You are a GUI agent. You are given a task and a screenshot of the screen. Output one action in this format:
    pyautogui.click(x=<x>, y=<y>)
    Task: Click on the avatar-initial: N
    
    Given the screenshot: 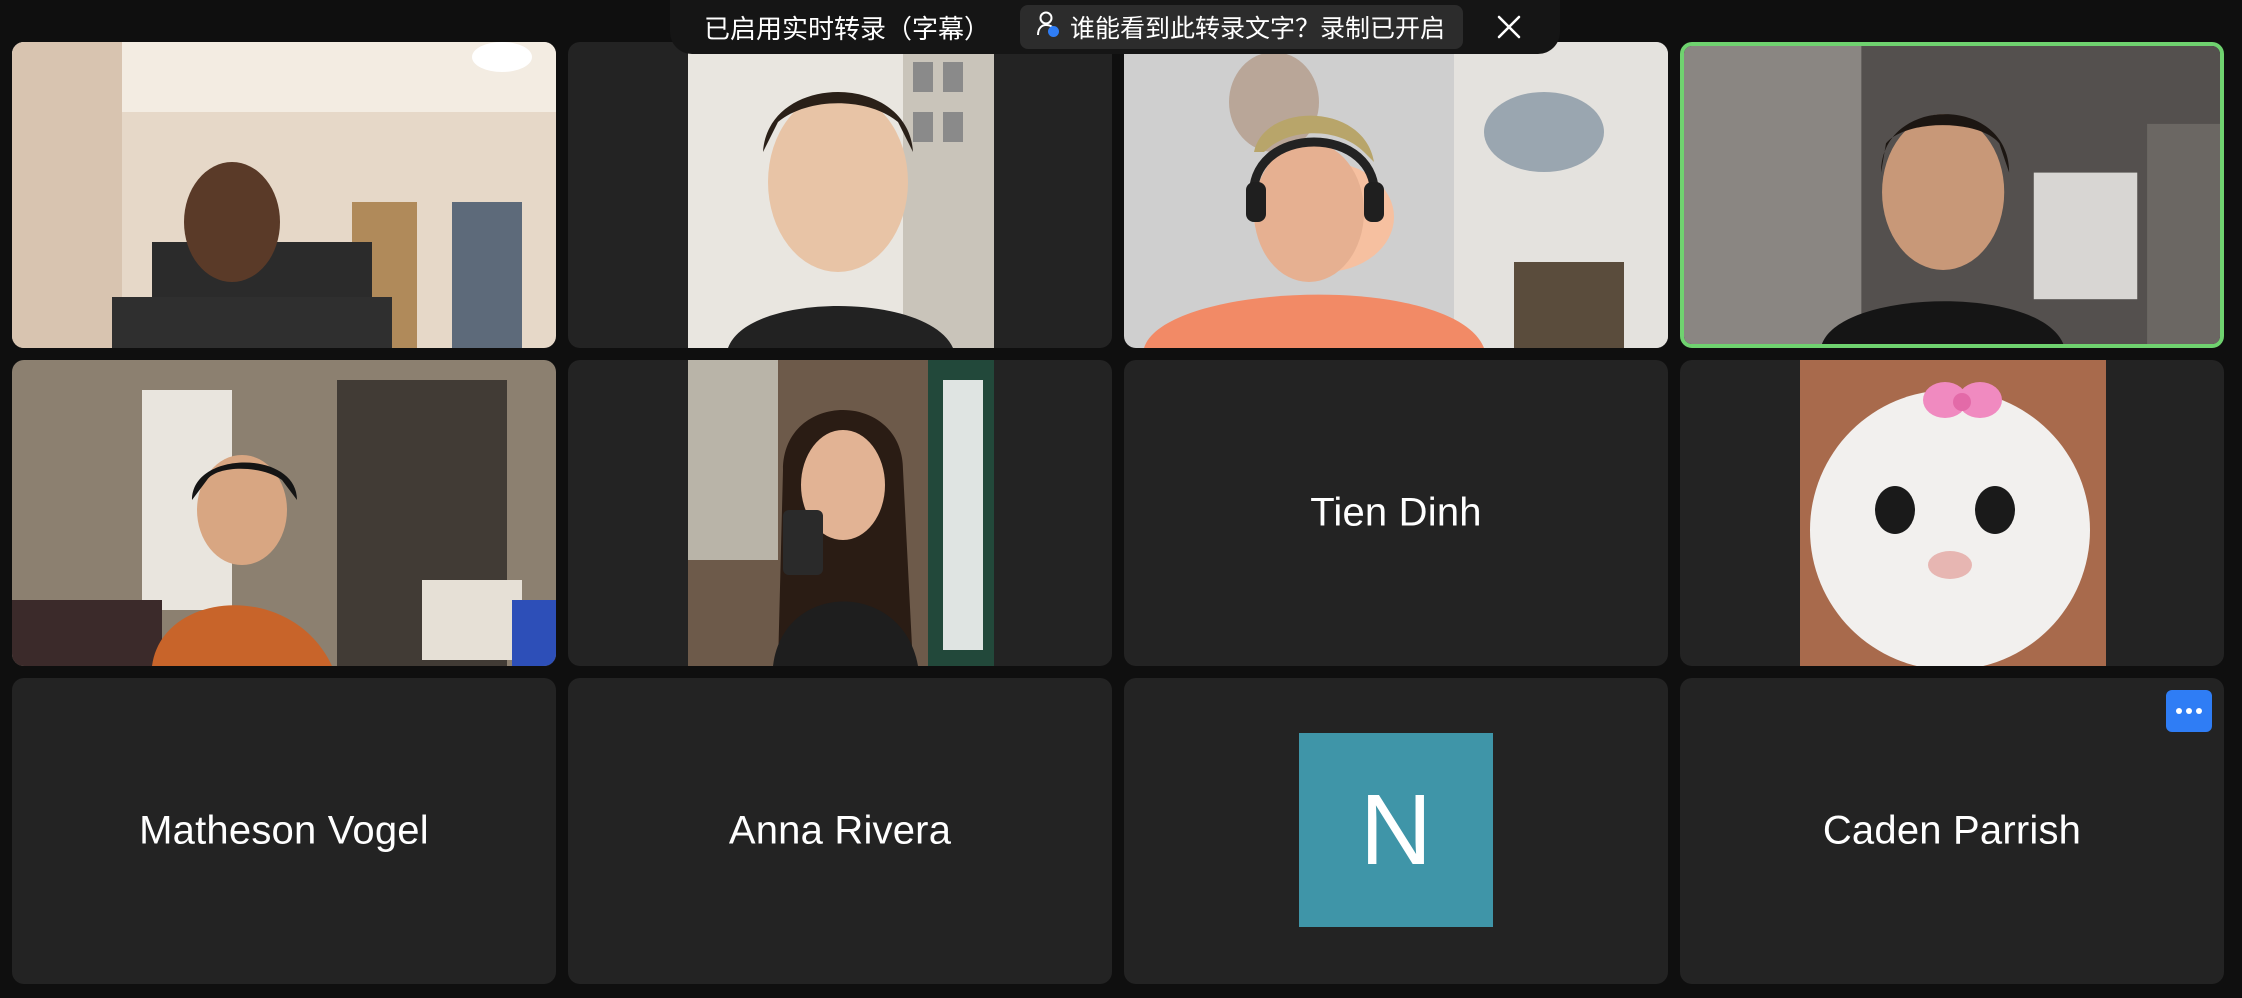 What is the action you would take?
    pyautogui.click(x=1396, y=830)
    